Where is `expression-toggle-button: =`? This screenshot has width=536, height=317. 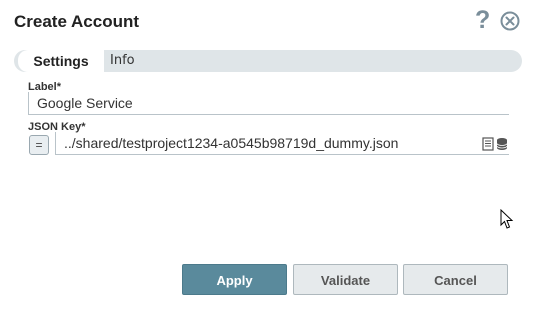 expression-toggle-button: = is located at coordinates (39, 145).